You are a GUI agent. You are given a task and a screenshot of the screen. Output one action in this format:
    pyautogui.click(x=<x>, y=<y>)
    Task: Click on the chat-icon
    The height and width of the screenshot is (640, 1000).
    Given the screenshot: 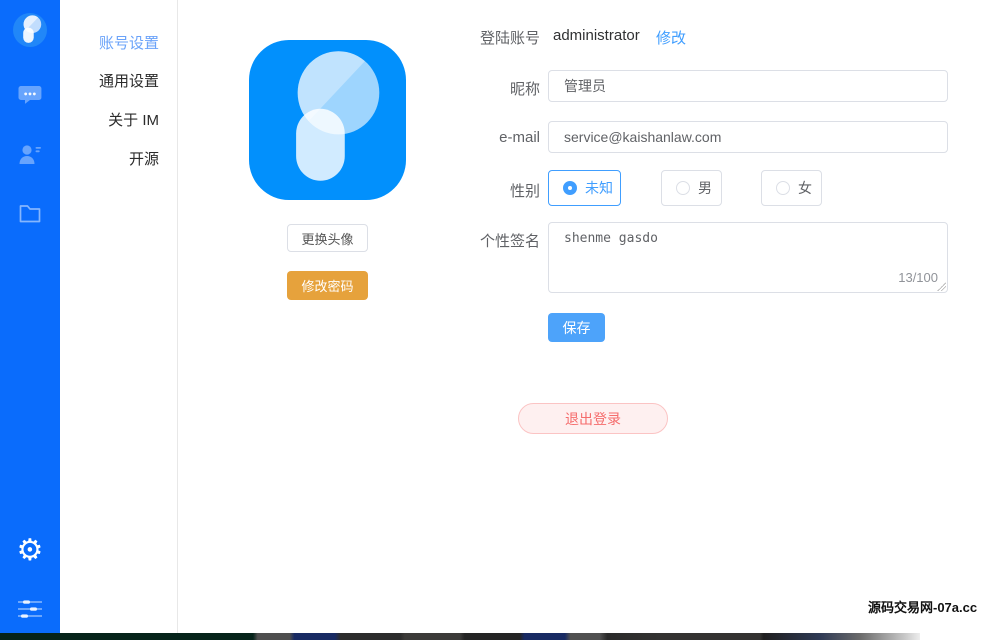 What is the action you would take?
    pyautogui.click(x=30, y=95)
    